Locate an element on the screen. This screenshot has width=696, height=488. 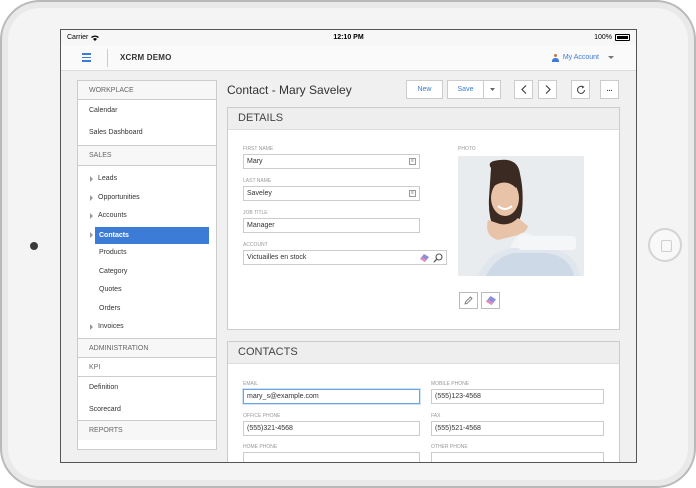
sidebar-item-accounts: Accounts is located at coordinates (147, 216).